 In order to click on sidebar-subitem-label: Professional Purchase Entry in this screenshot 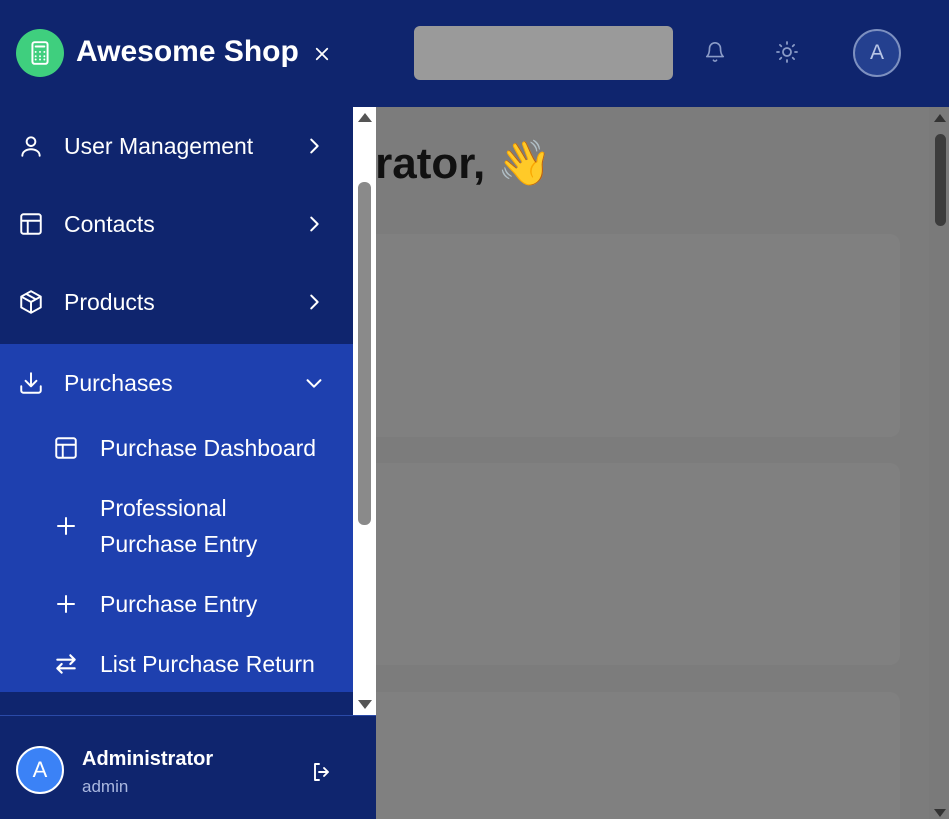, I will do `click(179, 526)`.